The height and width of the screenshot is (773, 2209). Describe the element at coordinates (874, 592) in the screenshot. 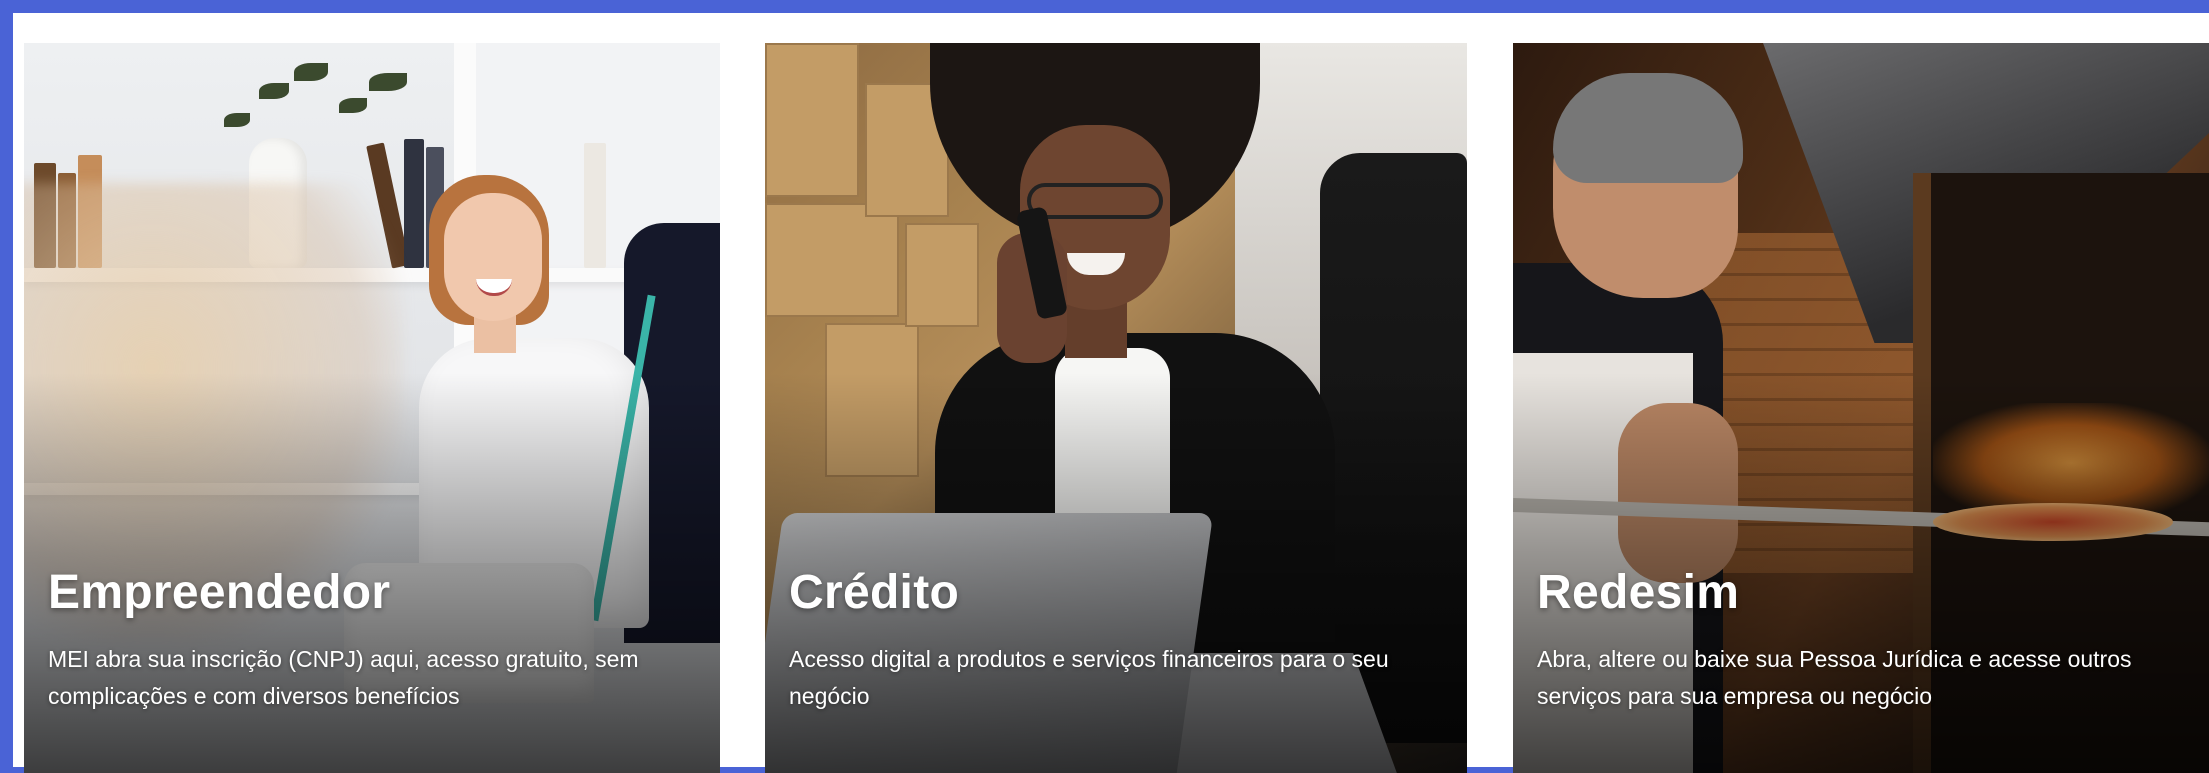

I see `card-title: Crédito` at that location.